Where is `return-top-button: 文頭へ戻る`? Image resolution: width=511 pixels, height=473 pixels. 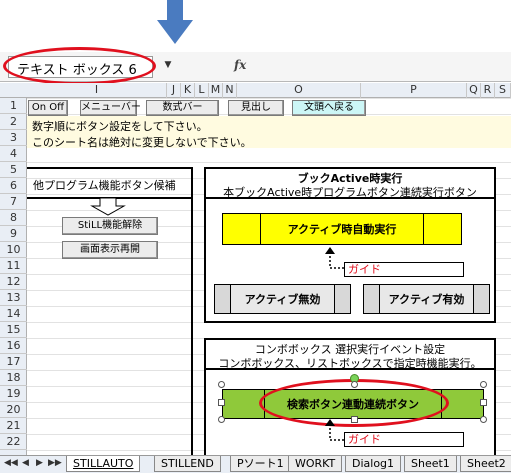 return-top-button: 文頭へ戻る is located at coordinates (329, 108).